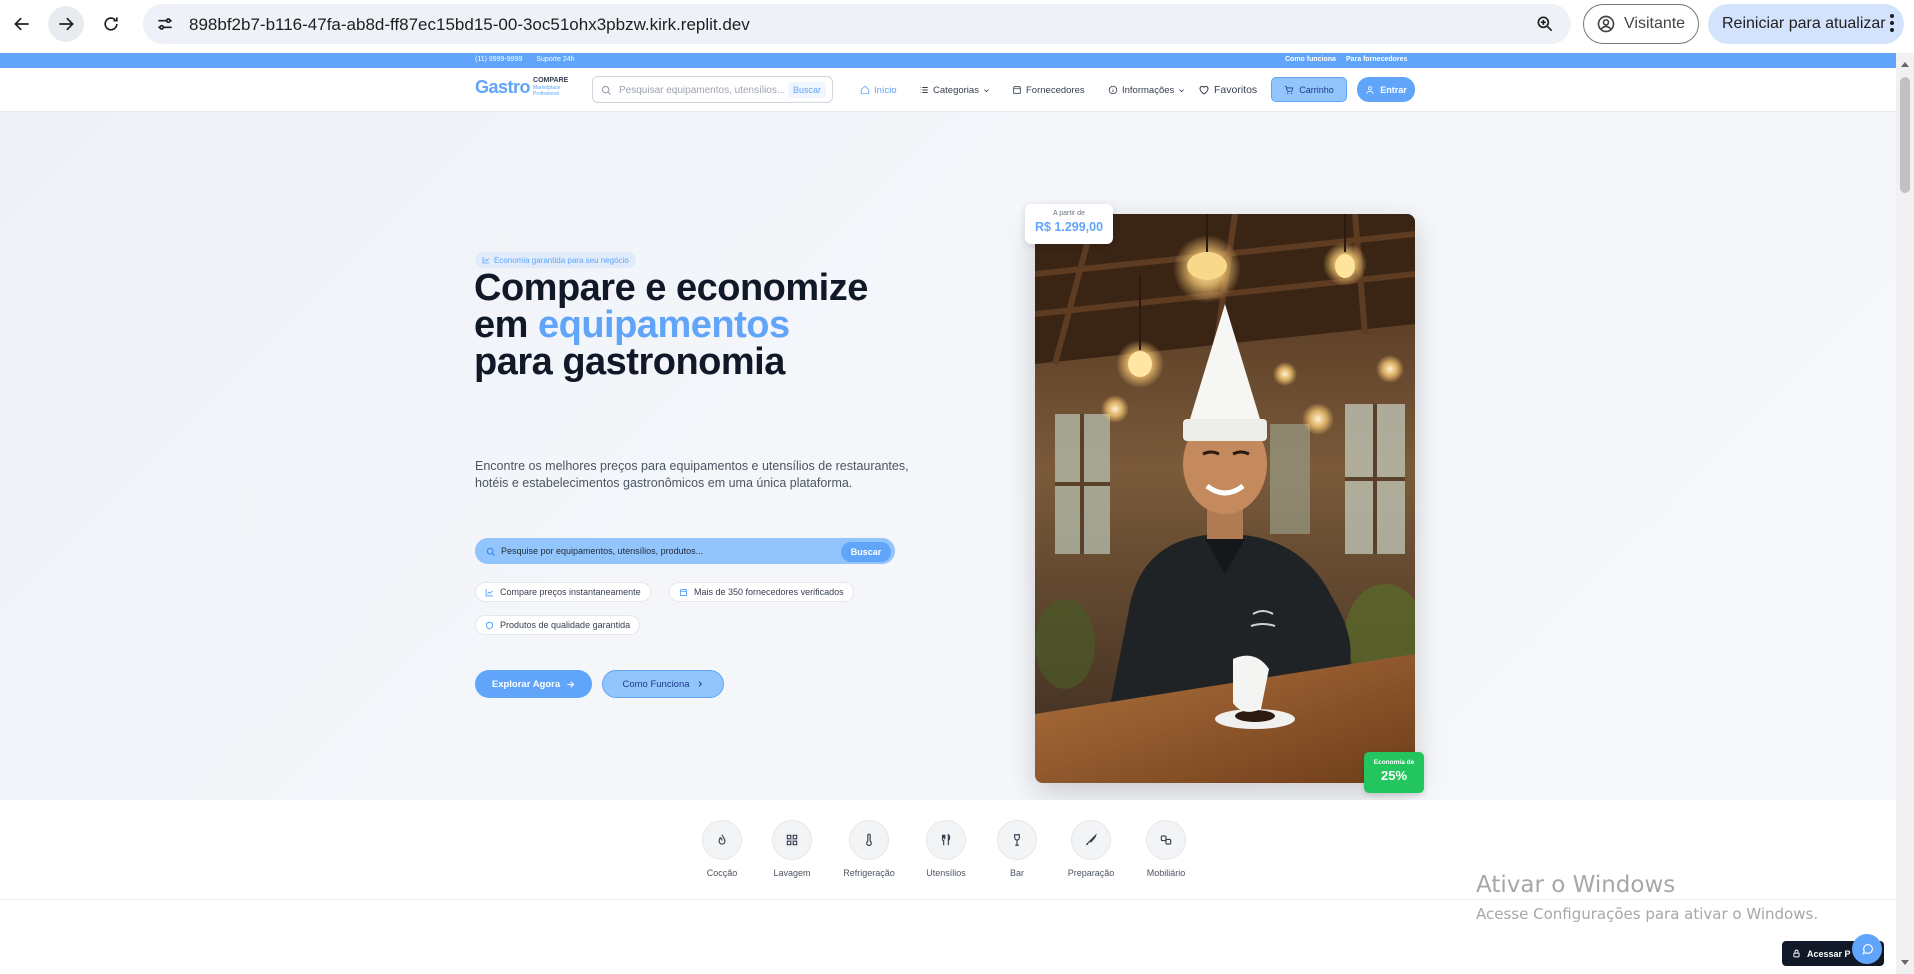  I want to click on explore-button: Explorar Agora, so click(533, 684).